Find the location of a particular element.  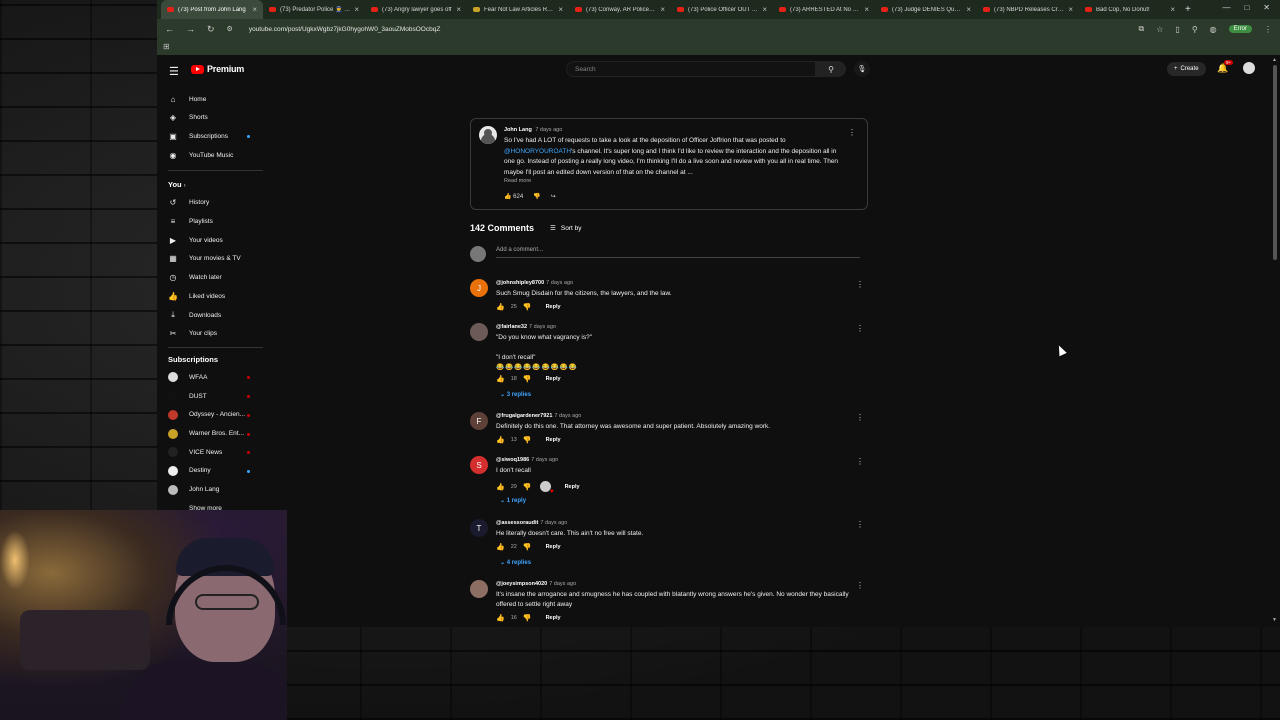

back-icon: ← is located at coordinates (169, 29).